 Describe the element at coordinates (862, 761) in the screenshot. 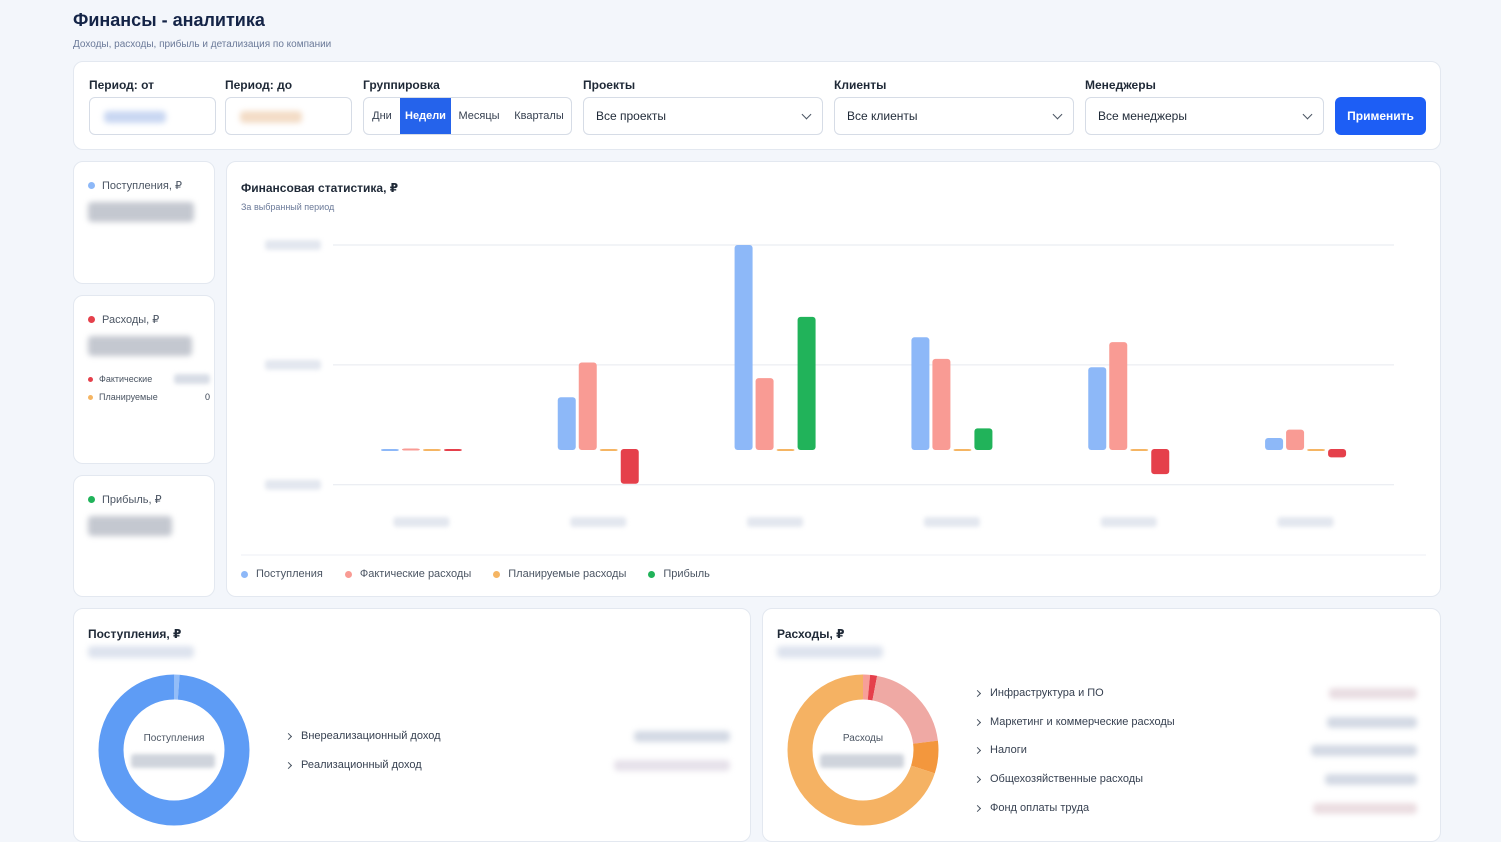

I see `expenses-donut-value` at that location.